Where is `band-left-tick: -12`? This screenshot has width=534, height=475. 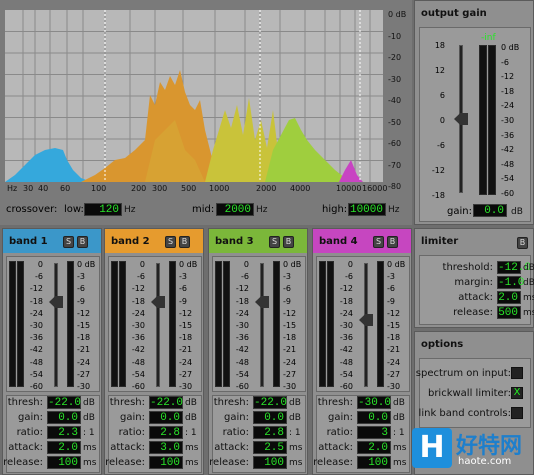
band-left-tick: -12 is located at coordinates (346, 289).